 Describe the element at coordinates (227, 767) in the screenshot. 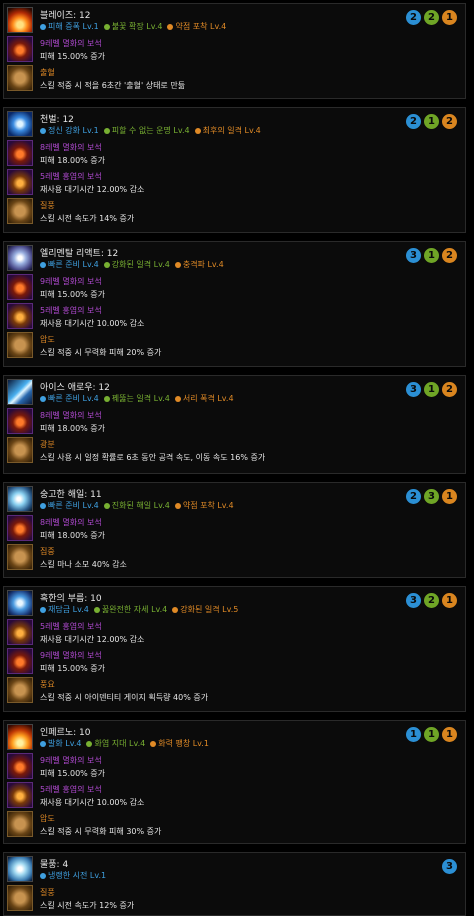

I see `gem-row: 9레벨 멸화의 보석피해 15.00% 증가` at that location.